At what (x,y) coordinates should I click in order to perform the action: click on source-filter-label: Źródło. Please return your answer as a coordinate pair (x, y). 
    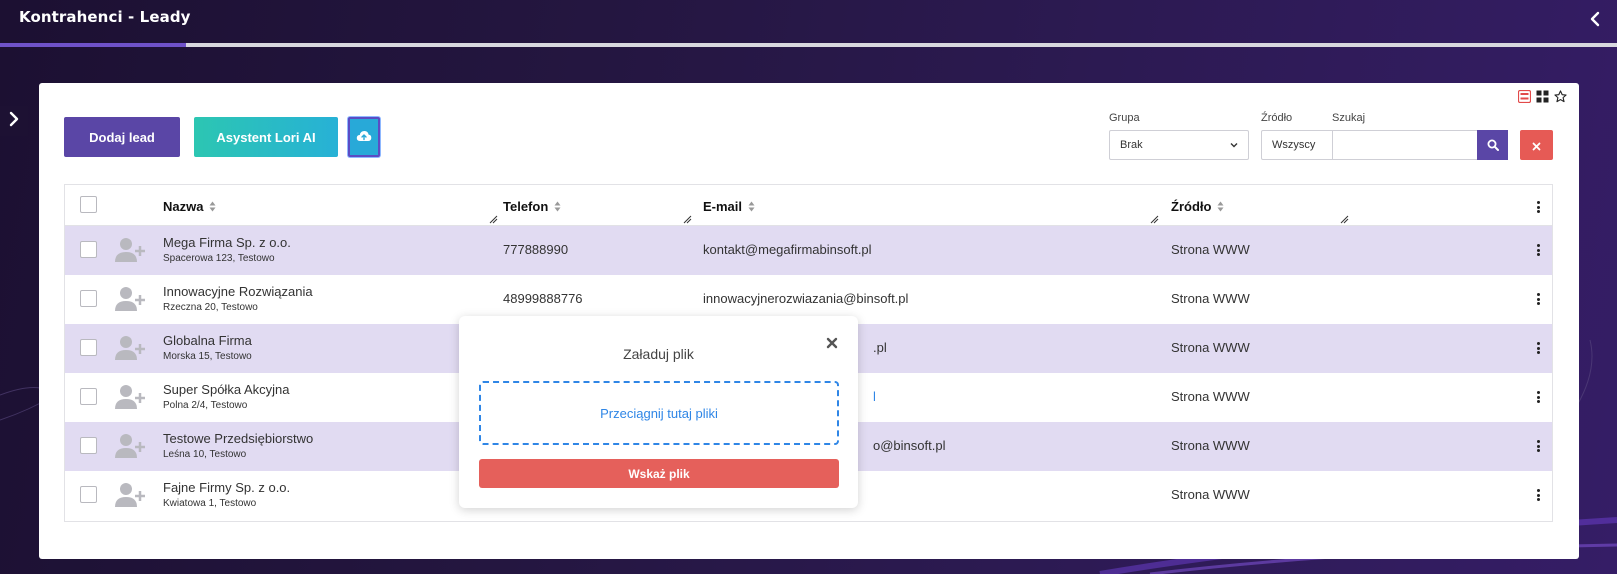
    Looking at the image, I should click on (1277, 118).